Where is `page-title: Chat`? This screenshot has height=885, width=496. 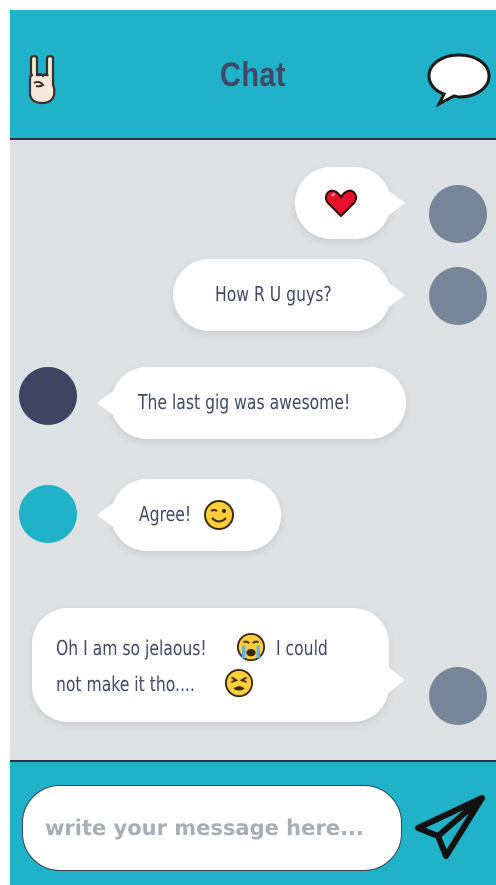
page-title: Chat is located at coordinates (253, 75).